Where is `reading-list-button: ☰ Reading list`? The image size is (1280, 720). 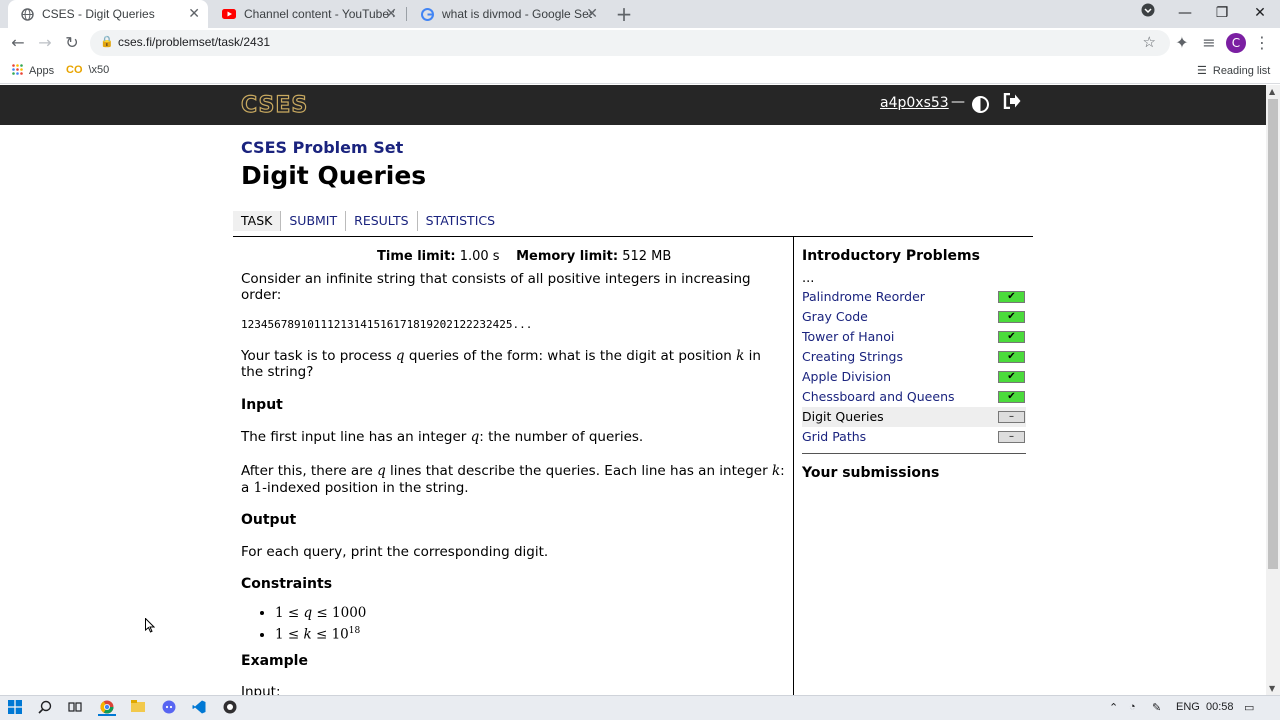
reading-list-button: ☰ Reading list is located at coordinates (1233, 71).